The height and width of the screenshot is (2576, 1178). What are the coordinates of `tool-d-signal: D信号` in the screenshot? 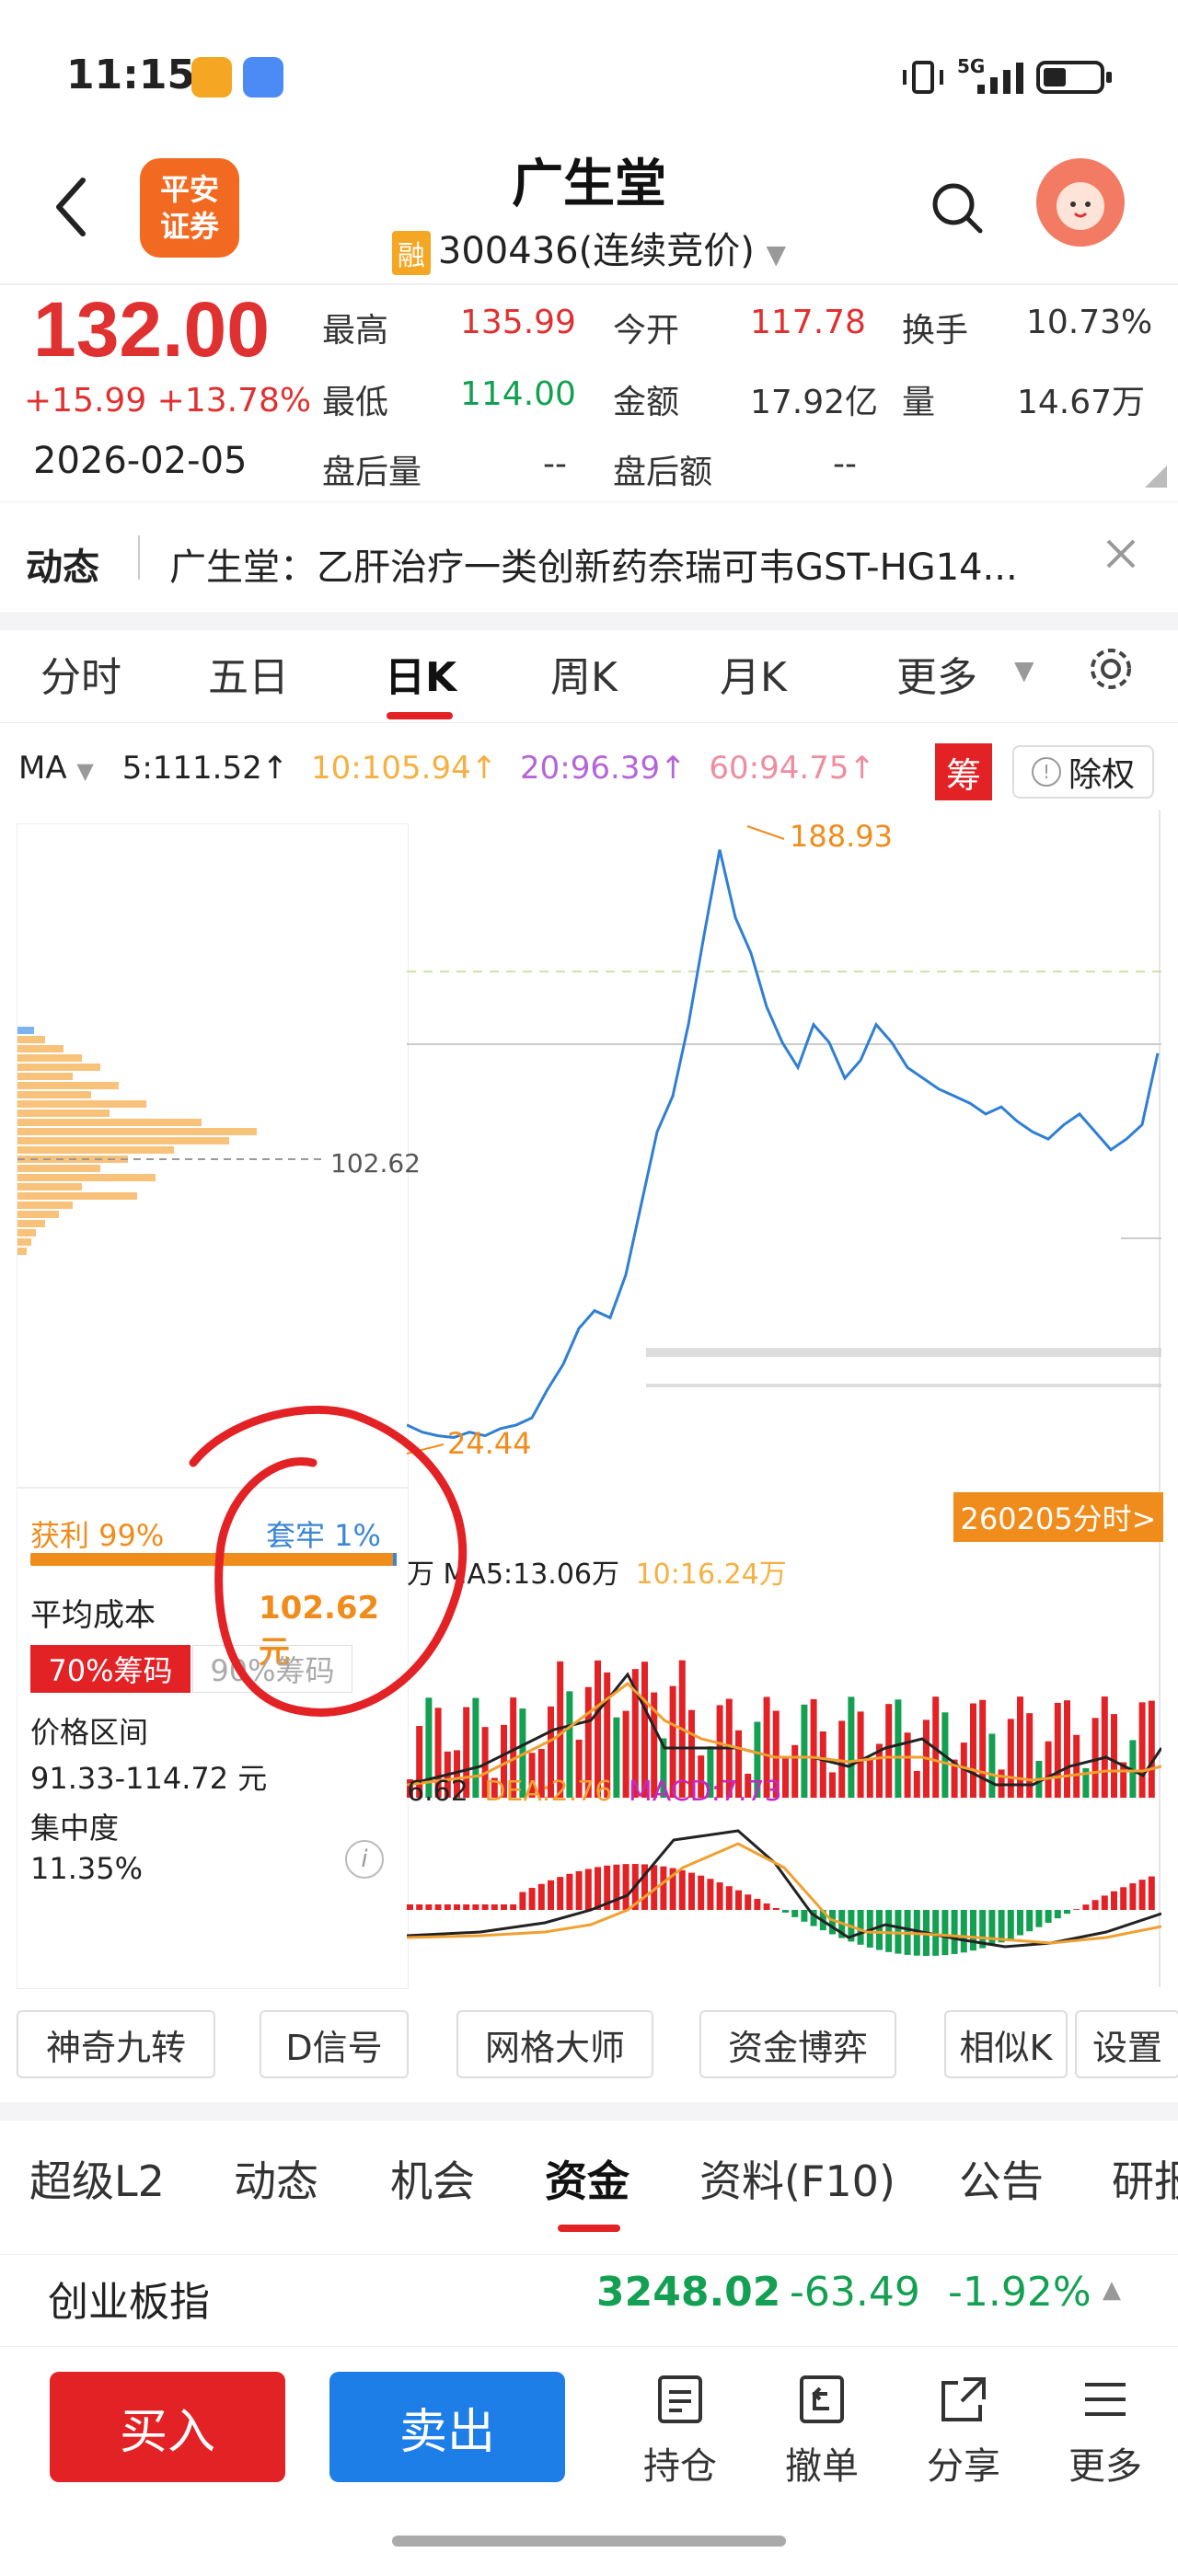 It's located at (334, 2044).